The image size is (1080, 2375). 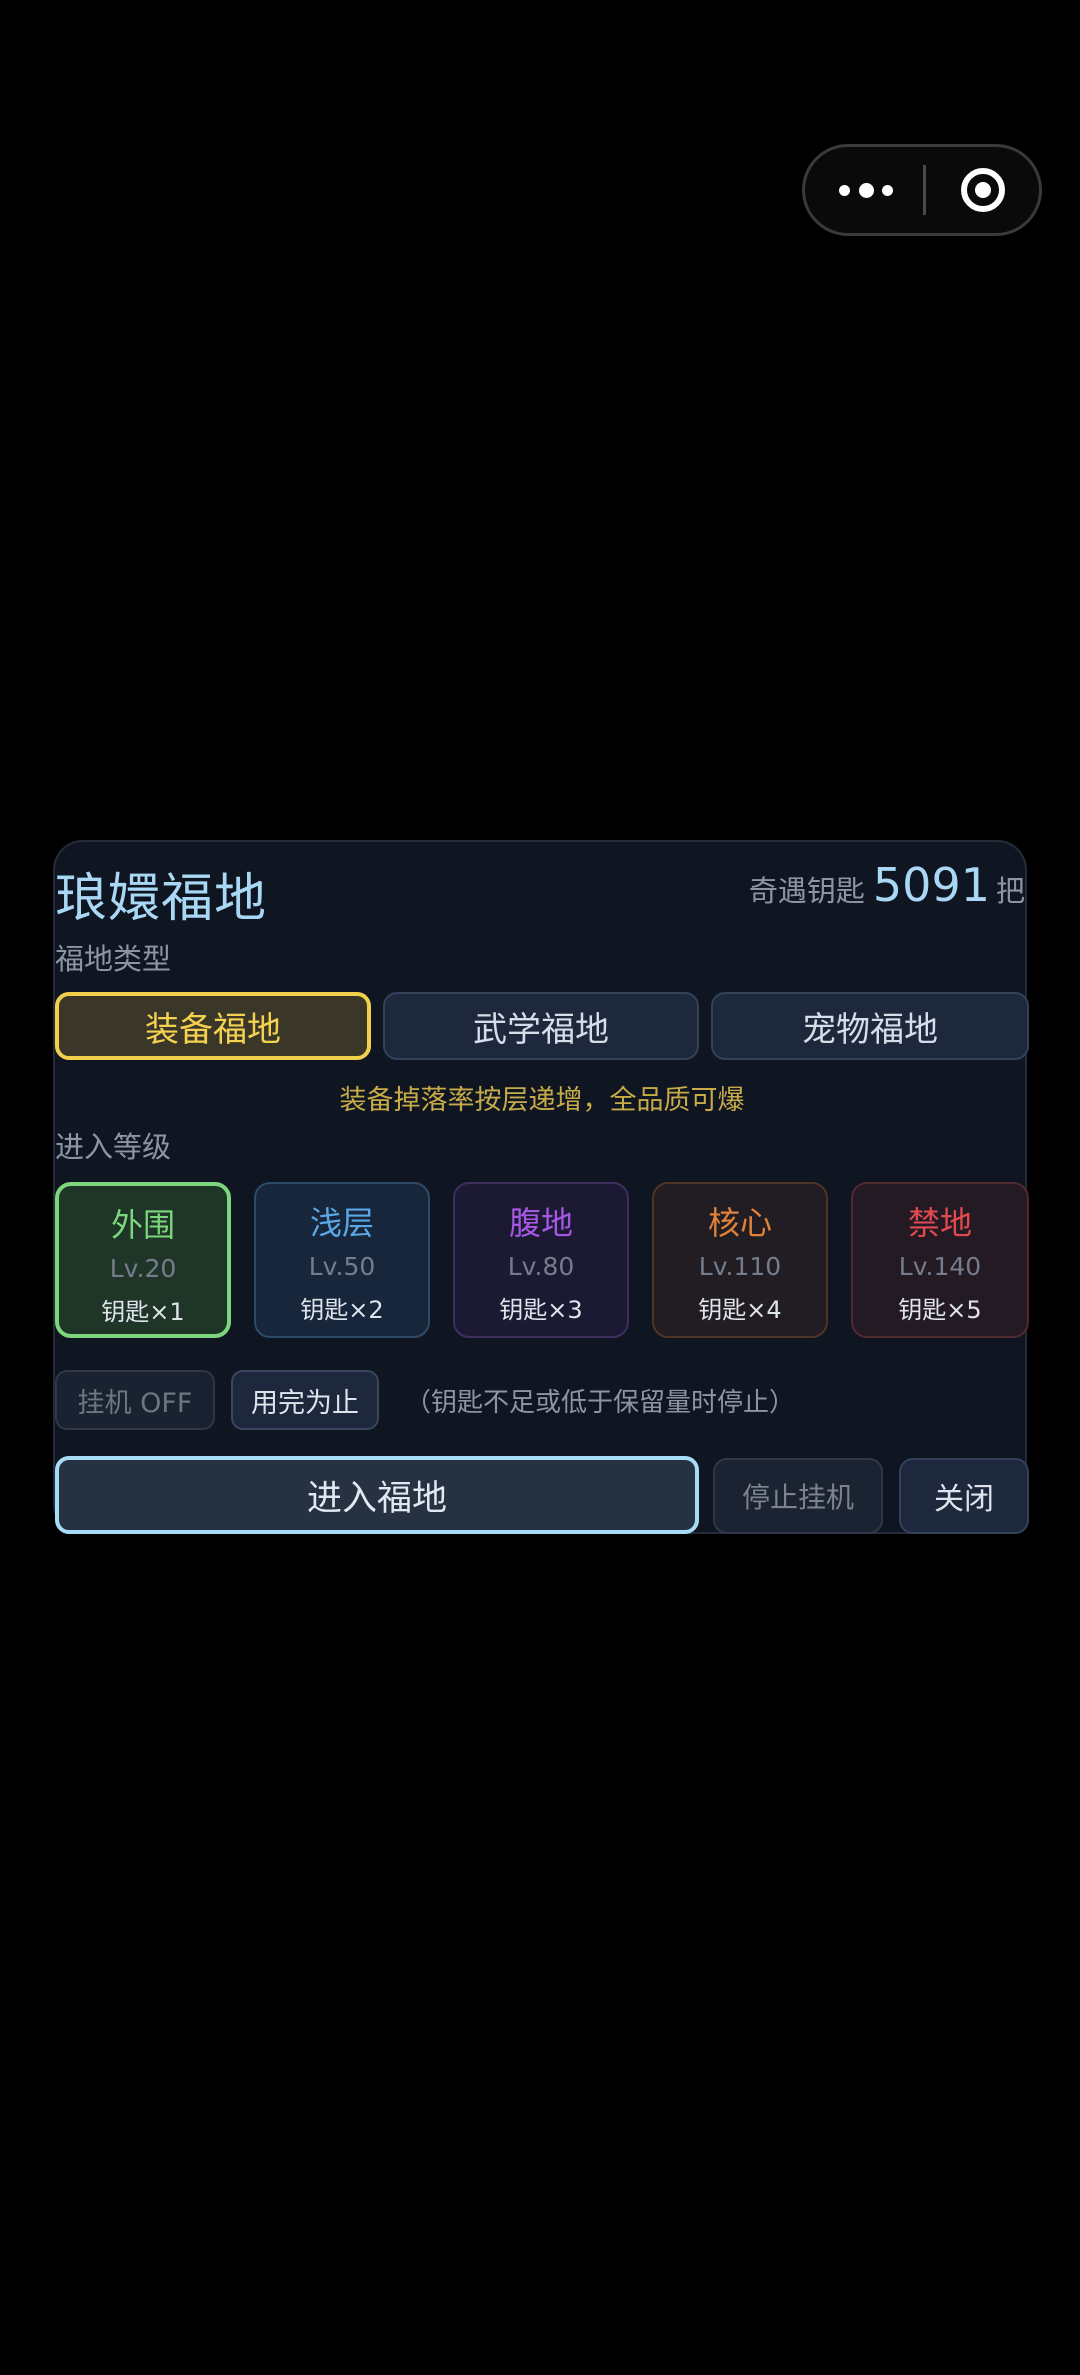 What do you see at coordinates (377, 1495) in the screenshot?
I see `enter-fudi-button: 进入福地` at bounding box center [377, 1495].